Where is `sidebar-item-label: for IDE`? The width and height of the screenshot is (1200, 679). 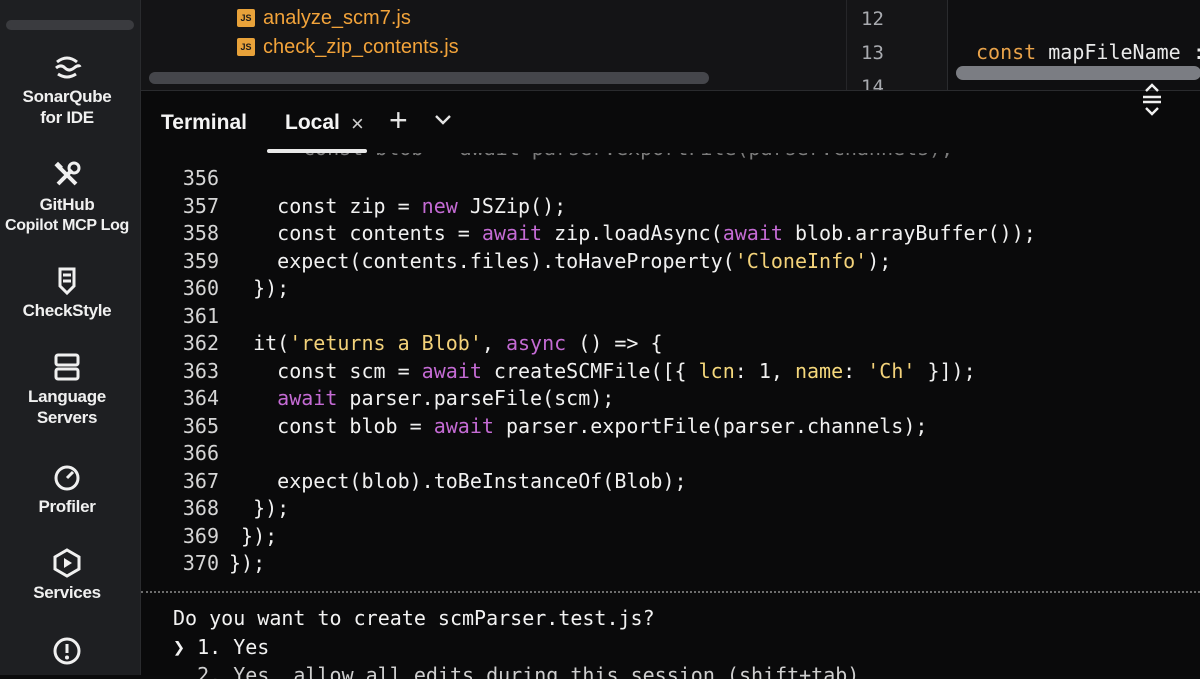
sidebar-item-label: for IDE is located at coordinates (67, 117).